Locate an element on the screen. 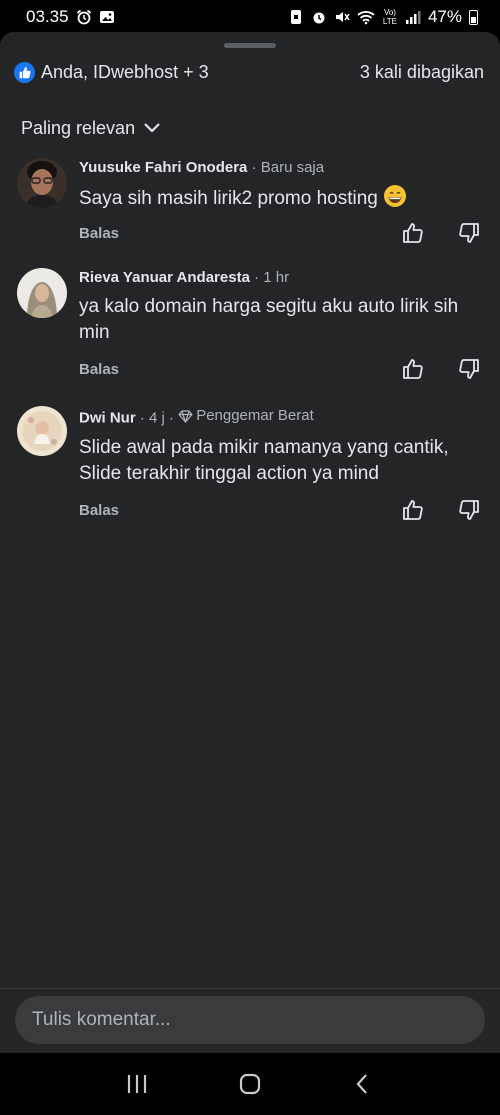 Image resolution: width=500 pixels, height=1115 pixels. status-left: 03.35 is located at coordinates (70, 17).